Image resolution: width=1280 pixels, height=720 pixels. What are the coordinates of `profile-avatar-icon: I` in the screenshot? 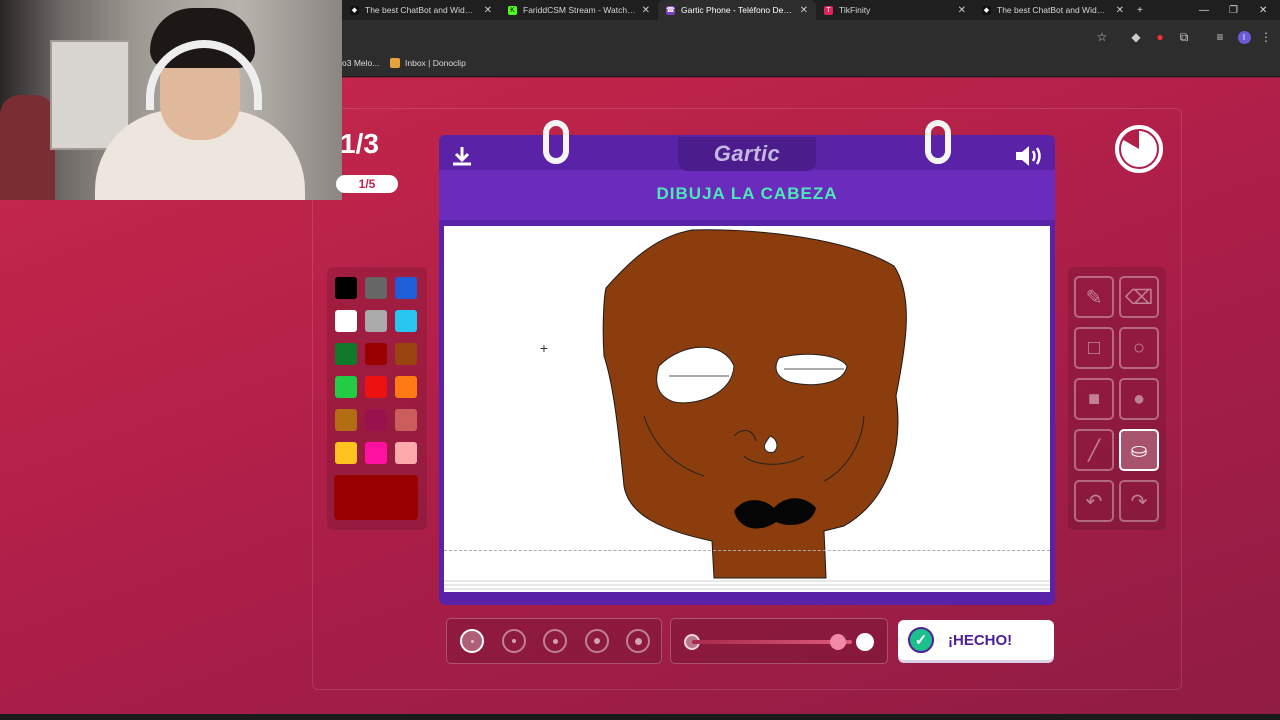 It's located at (1244, 37).